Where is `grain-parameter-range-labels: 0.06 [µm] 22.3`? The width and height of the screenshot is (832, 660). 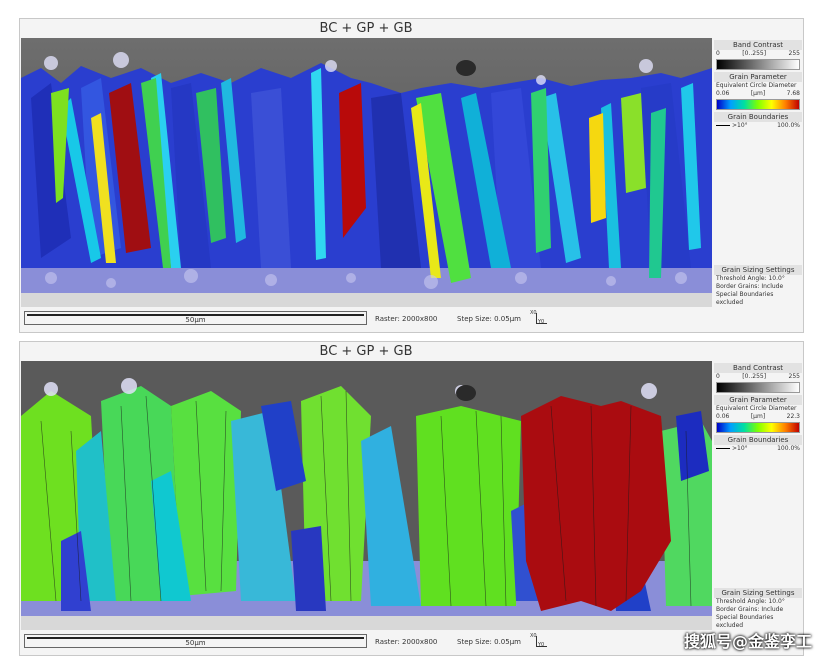
grain-parameter-range-labels: 0.06 [µm] 22.3 is located at coordinates (758, 417).